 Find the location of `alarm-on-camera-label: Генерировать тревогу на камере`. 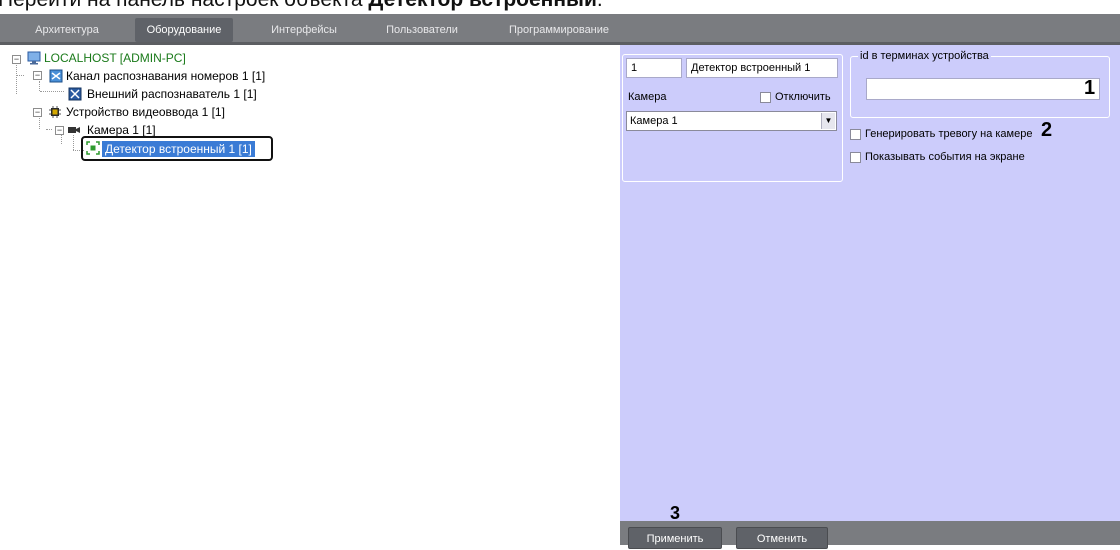

alarm-on-camera-label: Генерировать тревогу на камере is located at coordinates (949, 134).